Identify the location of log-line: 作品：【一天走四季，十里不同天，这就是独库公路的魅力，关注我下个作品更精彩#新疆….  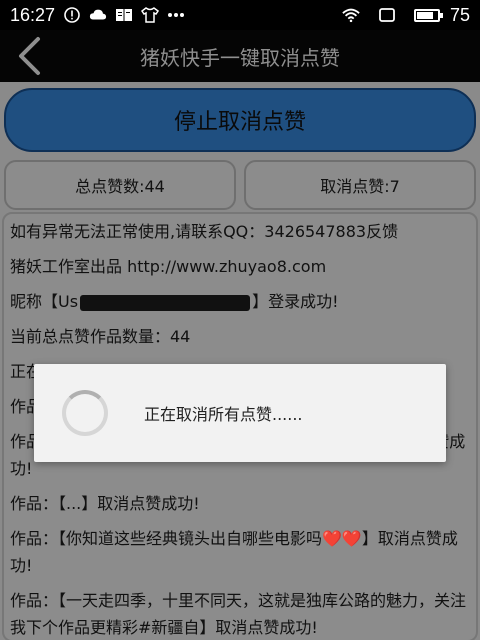
(238, 614).